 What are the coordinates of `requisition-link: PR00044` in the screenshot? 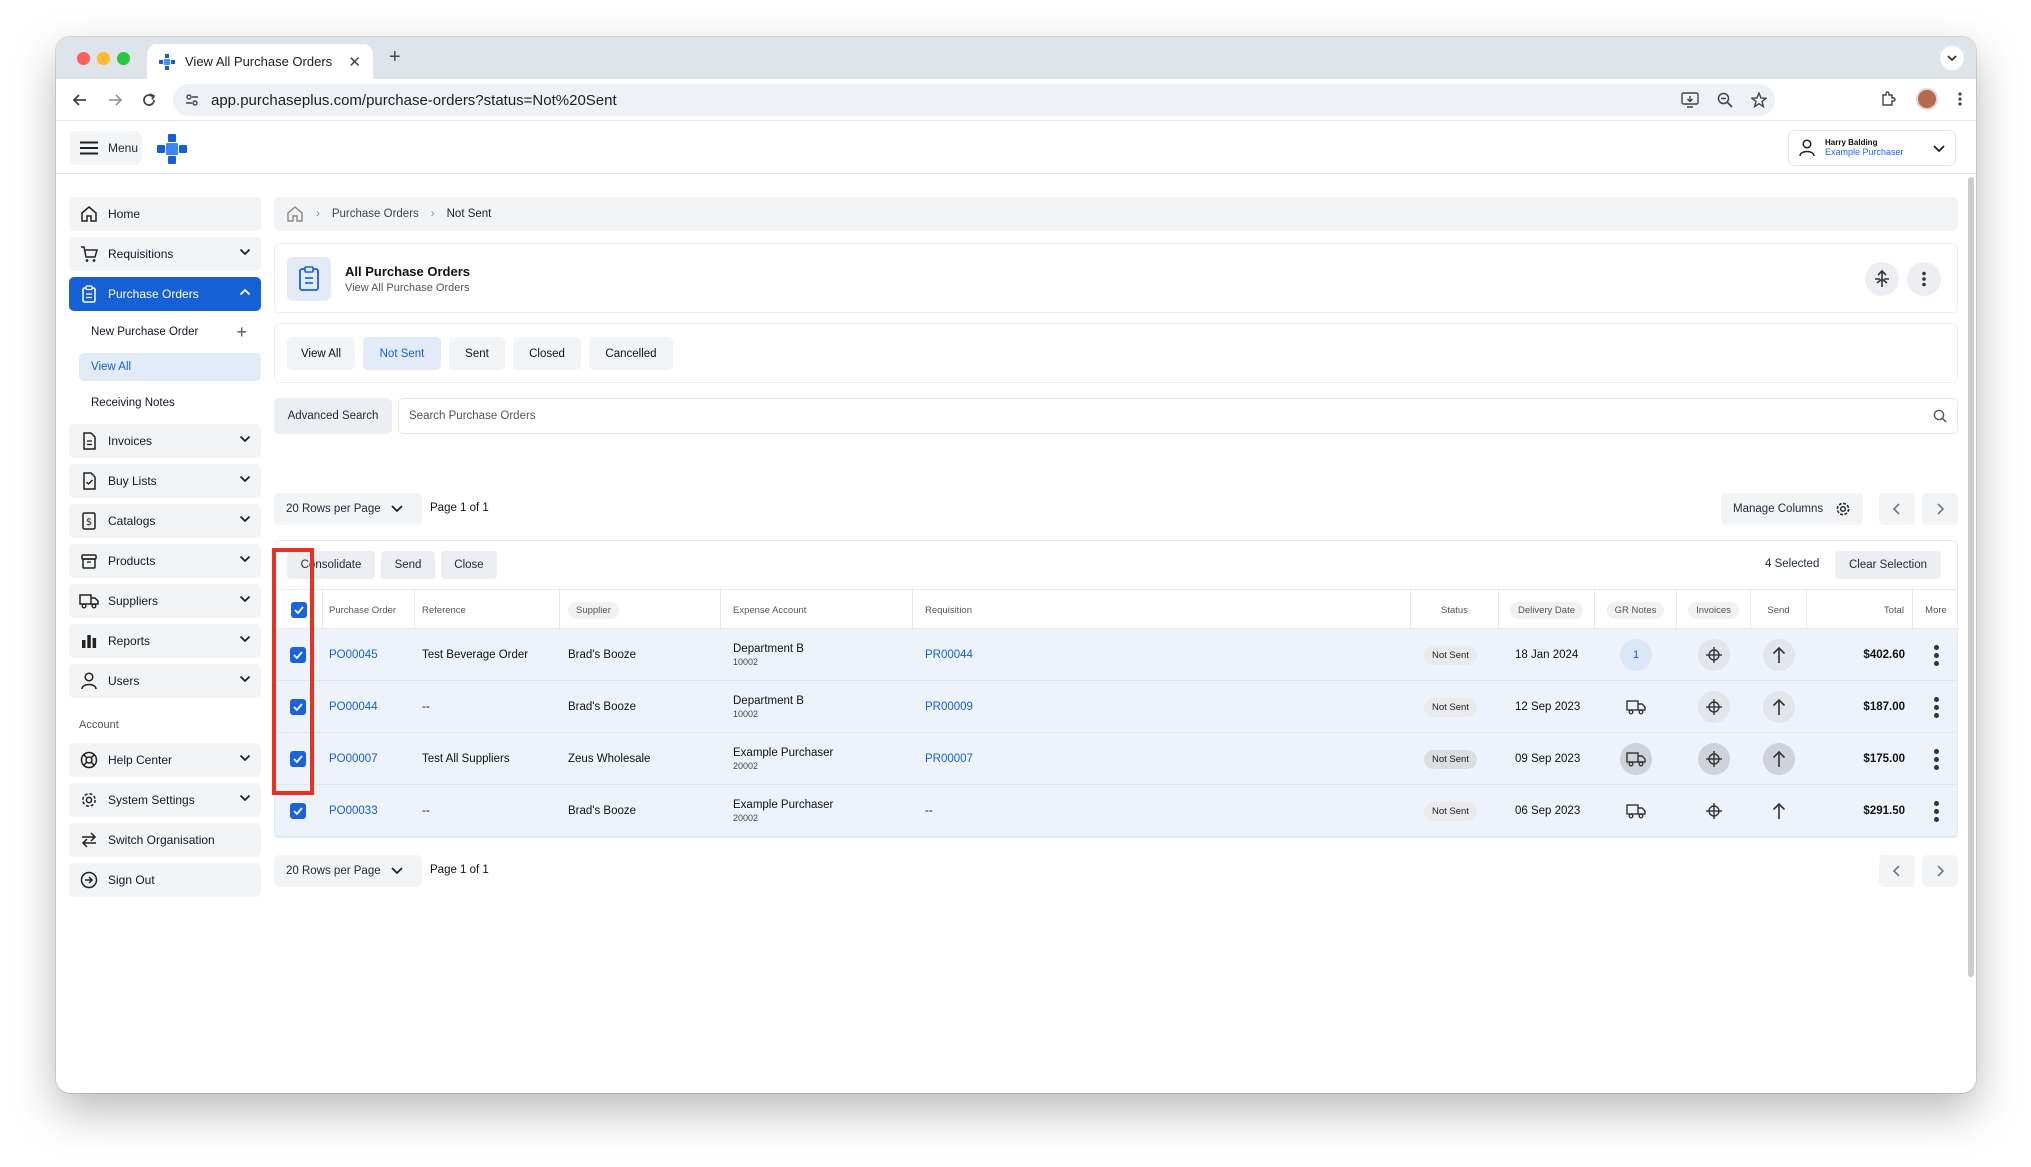 It's located at (949, 655).